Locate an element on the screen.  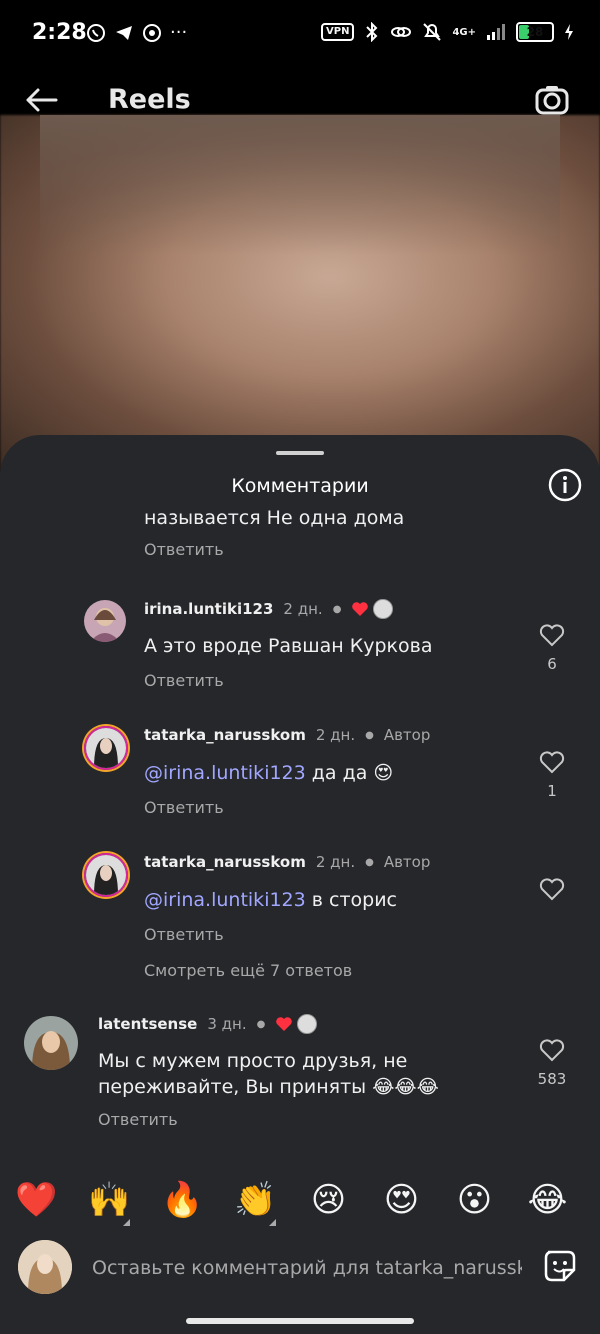
comment-body: да да 😍 is located at coordinates (349, 773).